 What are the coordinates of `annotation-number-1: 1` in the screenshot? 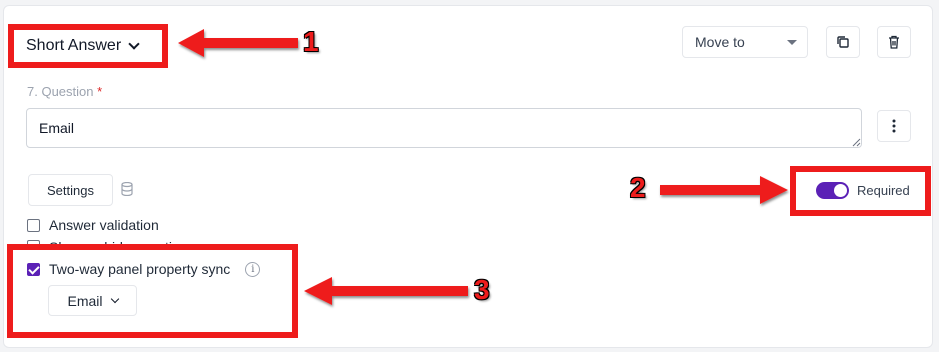 It's located at (311, 41).